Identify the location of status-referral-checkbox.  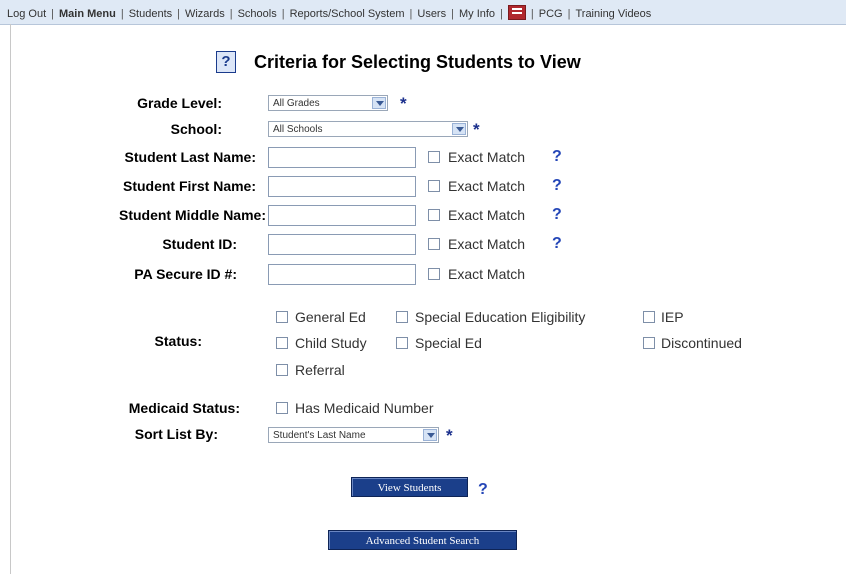
(282, 370).